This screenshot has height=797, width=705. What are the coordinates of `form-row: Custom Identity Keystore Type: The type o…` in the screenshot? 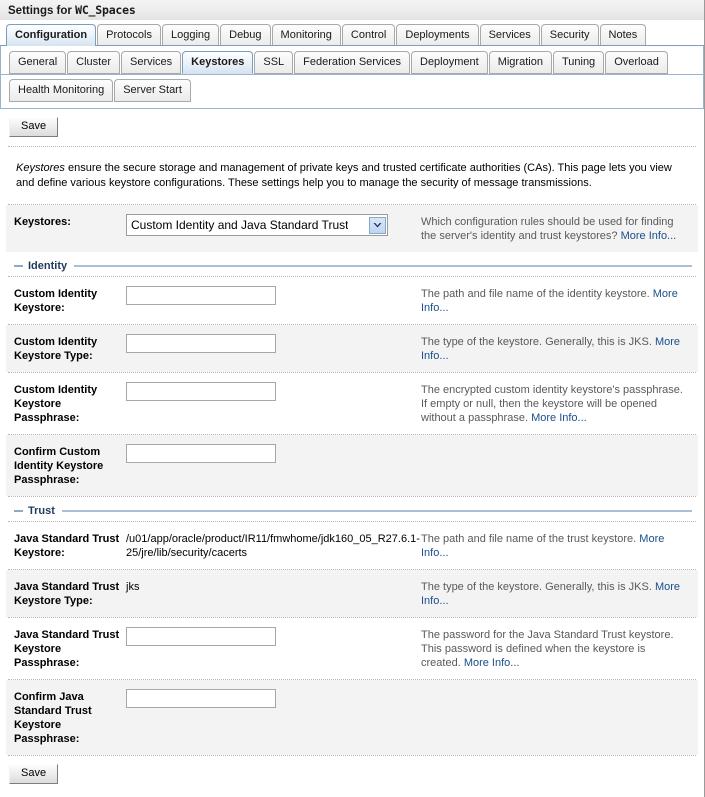 It's located at (352, 348).